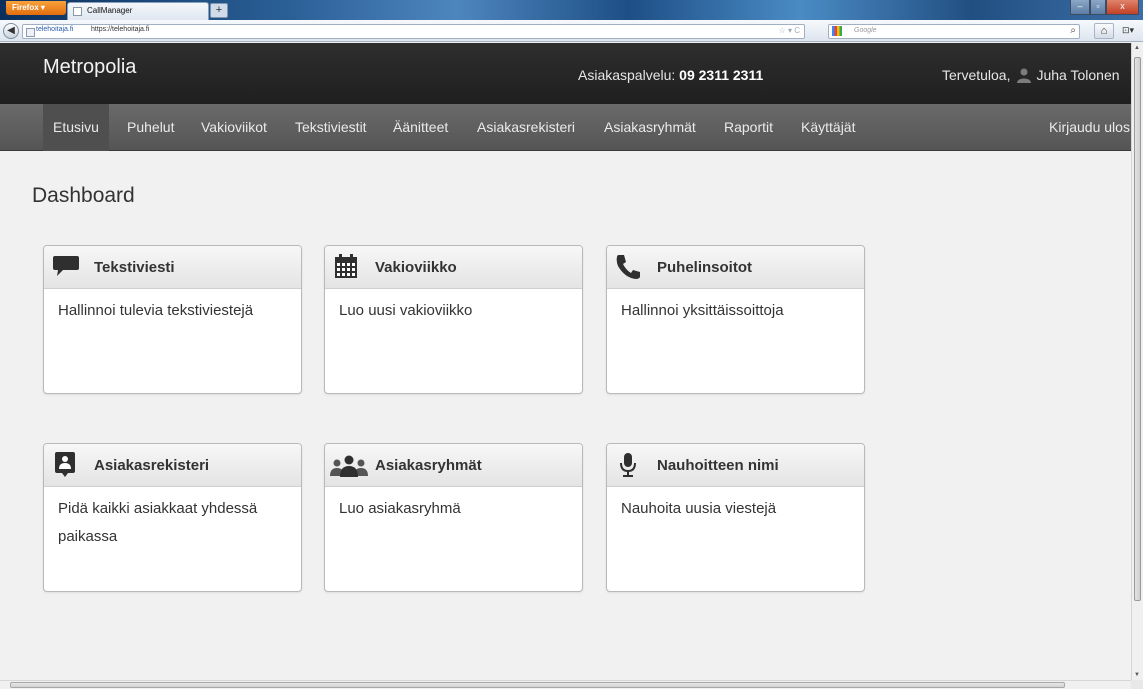  I want to click on phone-icon, so click(628, 267).